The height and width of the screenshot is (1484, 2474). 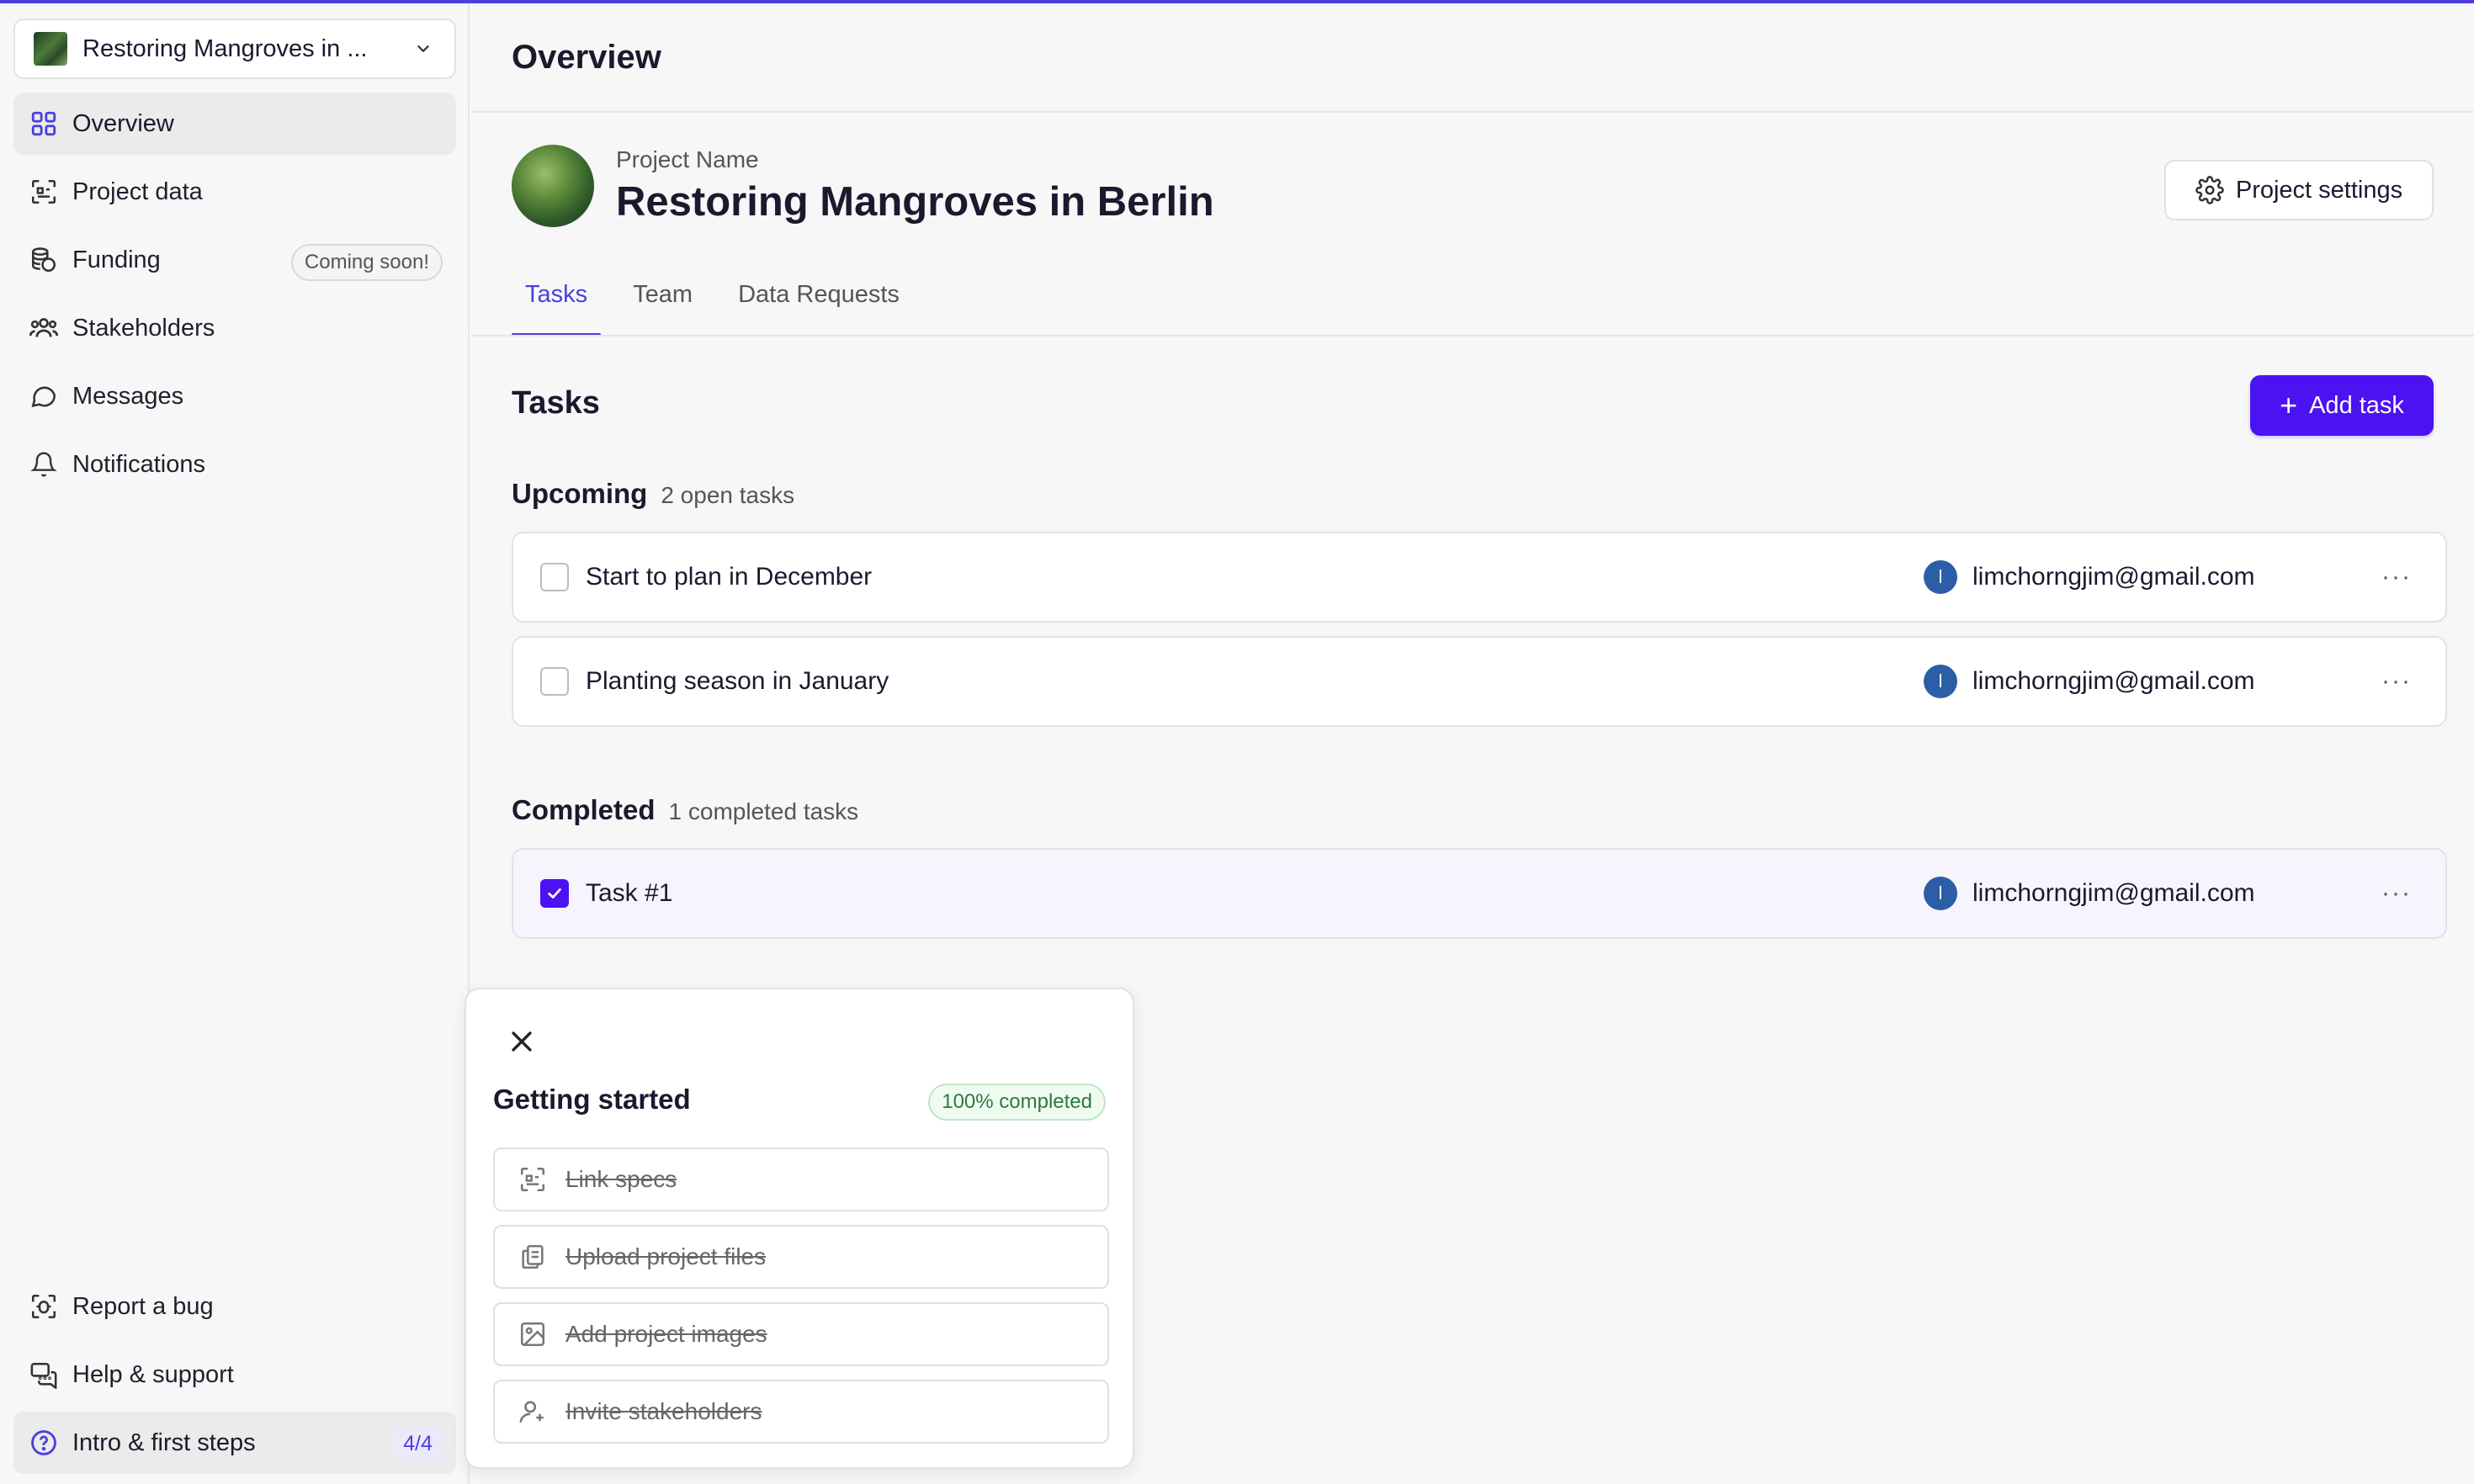 I want to click on close-icon, so click(x=522, y=1041).